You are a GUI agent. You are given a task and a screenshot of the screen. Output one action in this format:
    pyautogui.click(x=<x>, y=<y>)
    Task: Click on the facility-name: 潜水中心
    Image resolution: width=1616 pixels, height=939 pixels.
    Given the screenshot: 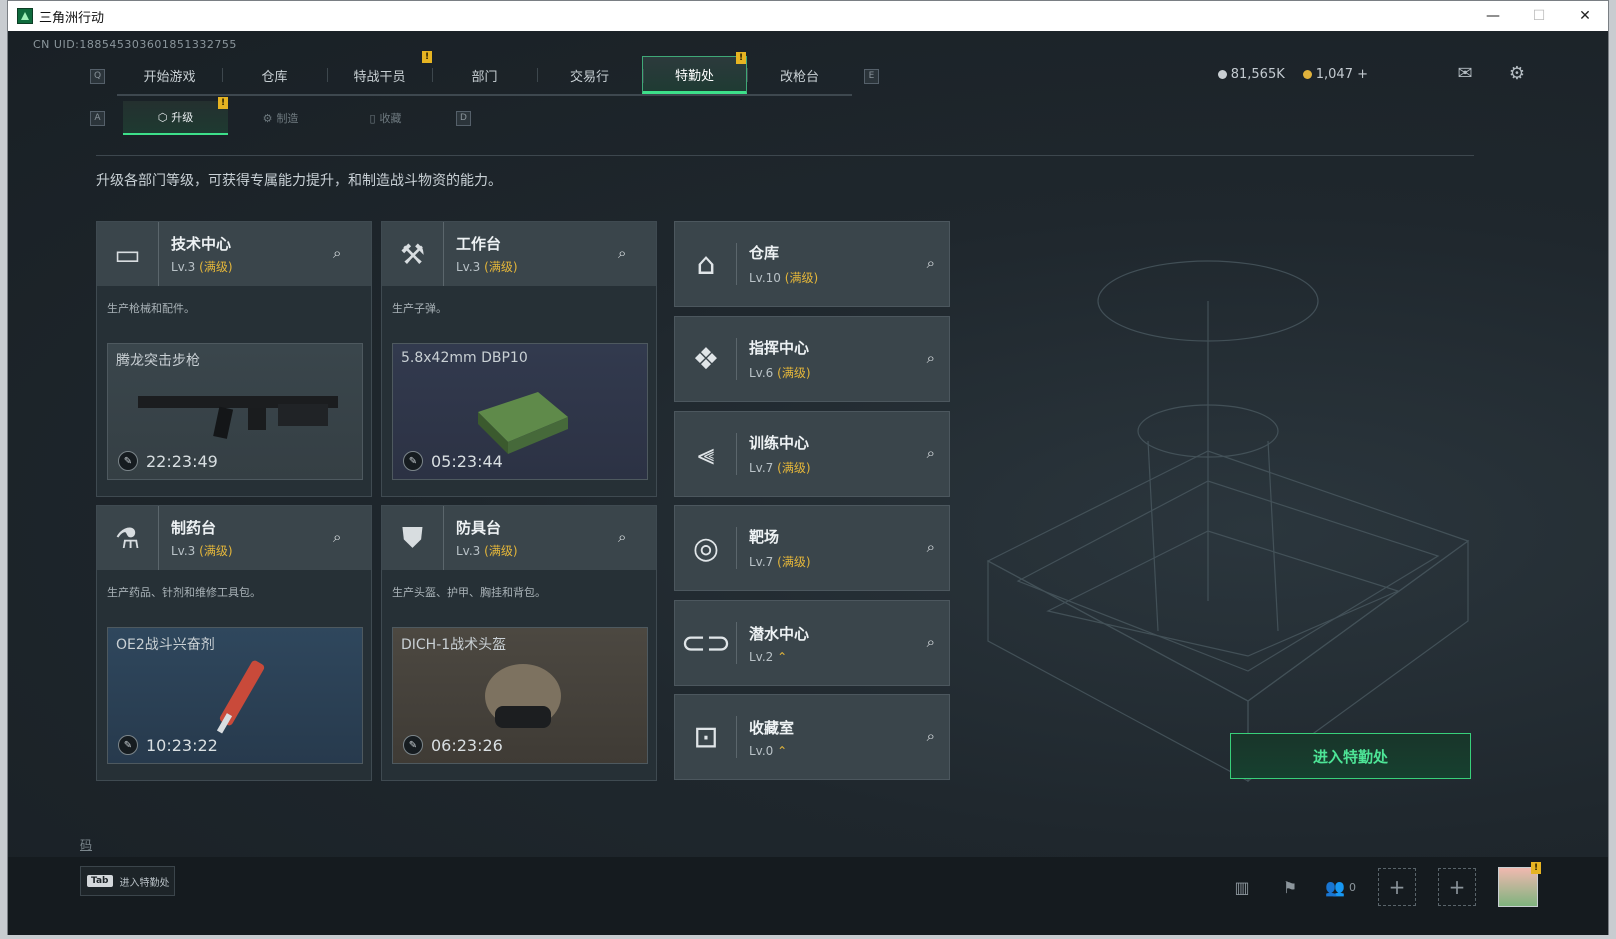 What is the action you would take?
    pyautogui.click(x=779, y=633)
    